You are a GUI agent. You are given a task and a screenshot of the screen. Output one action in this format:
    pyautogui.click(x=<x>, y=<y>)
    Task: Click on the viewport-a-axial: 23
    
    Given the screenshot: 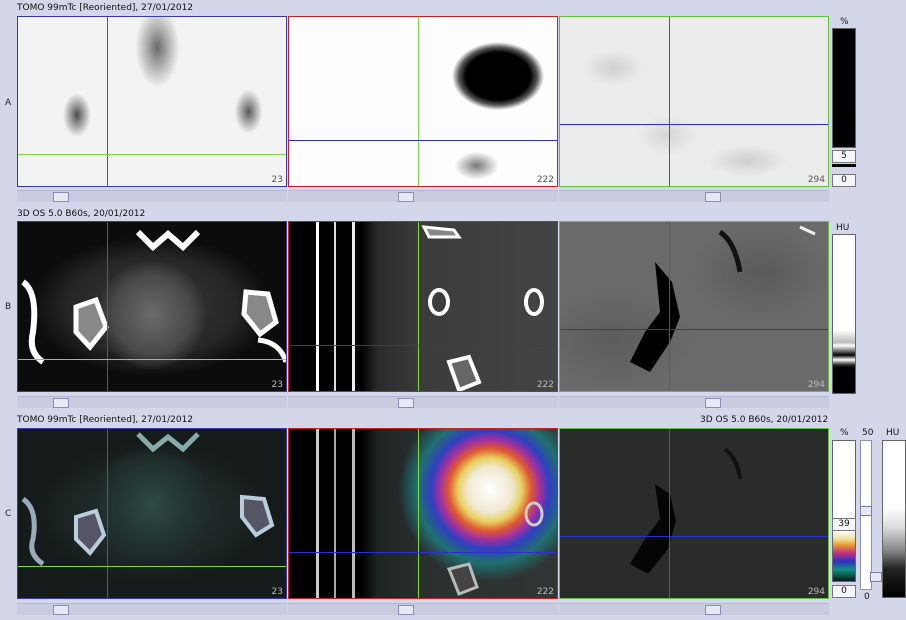 What is the action you would take?
    pyautogui.click(x=152, y=101)
    